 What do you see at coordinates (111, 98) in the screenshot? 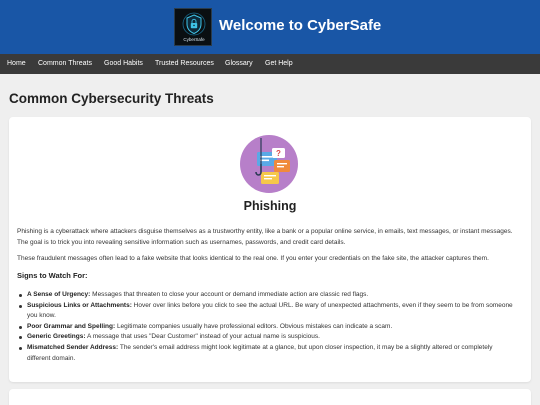
I see `page-title: Common Cybersecurity Threats` at bounding box center [111, 98].